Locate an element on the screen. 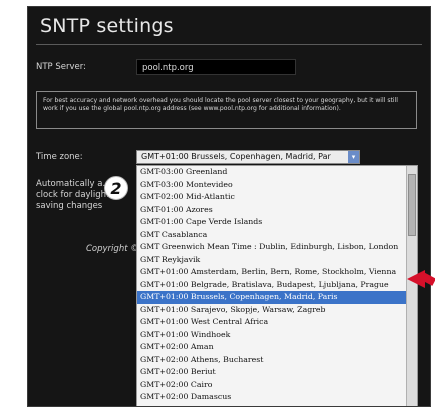 This screenshot has width=435, height=407. dropdown-option: GMT-01:00 Azores is located at coordinates (277, 210).